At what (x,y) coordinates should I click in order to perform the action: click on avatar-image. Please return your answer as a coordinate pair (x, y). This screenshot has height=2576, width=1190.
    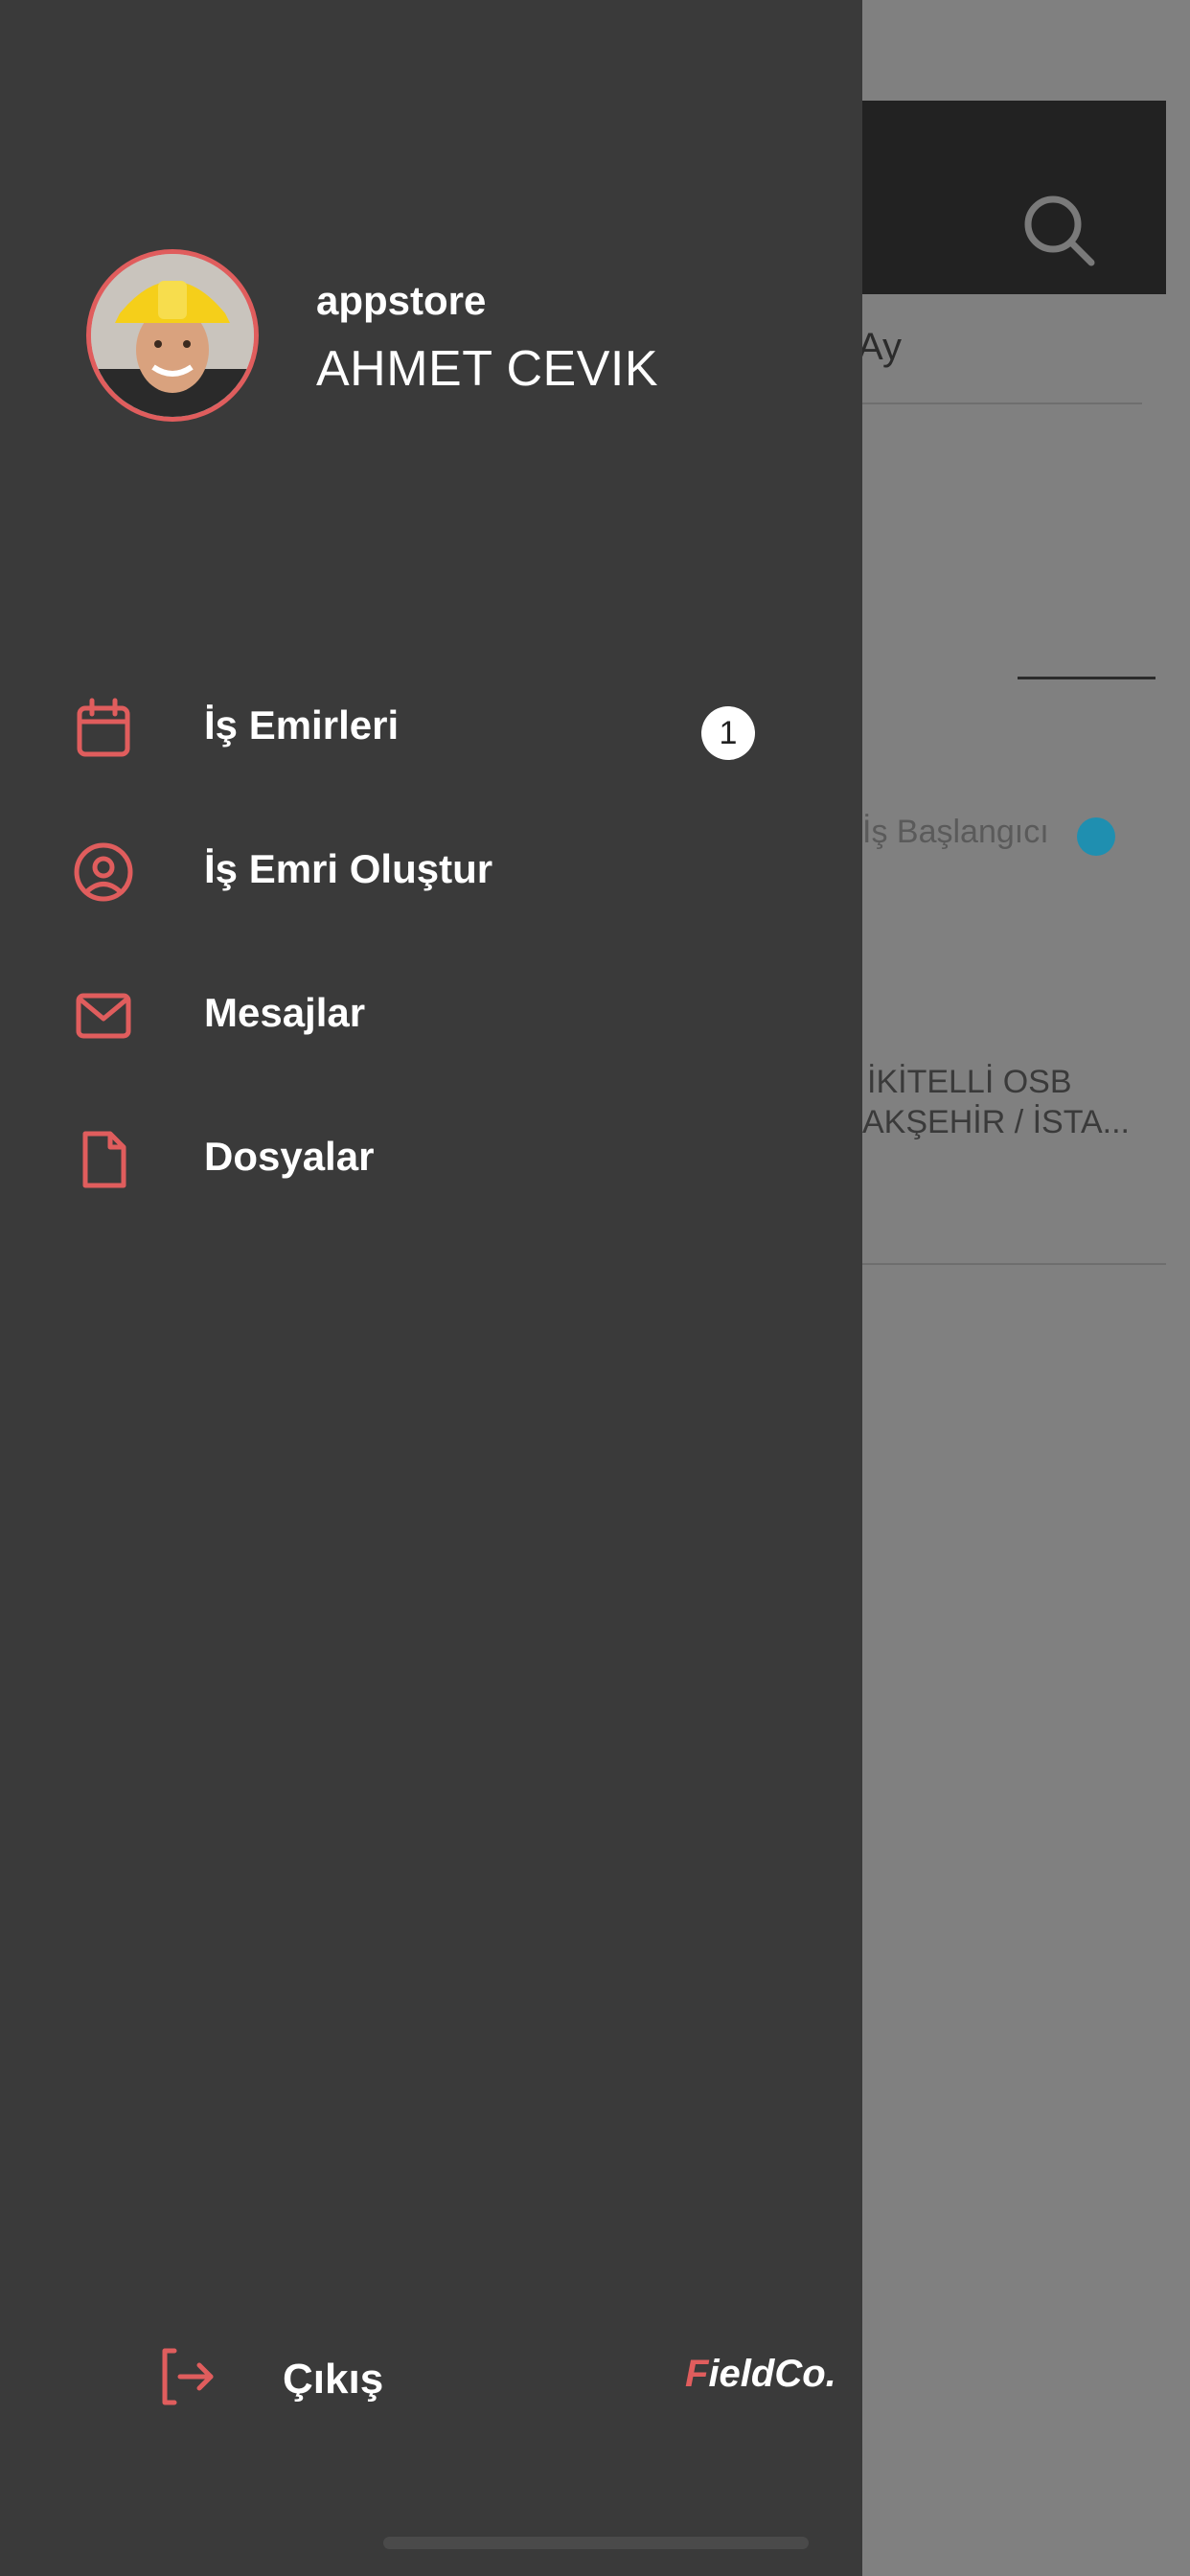
    Looking at the image, I should click on (172, 335).